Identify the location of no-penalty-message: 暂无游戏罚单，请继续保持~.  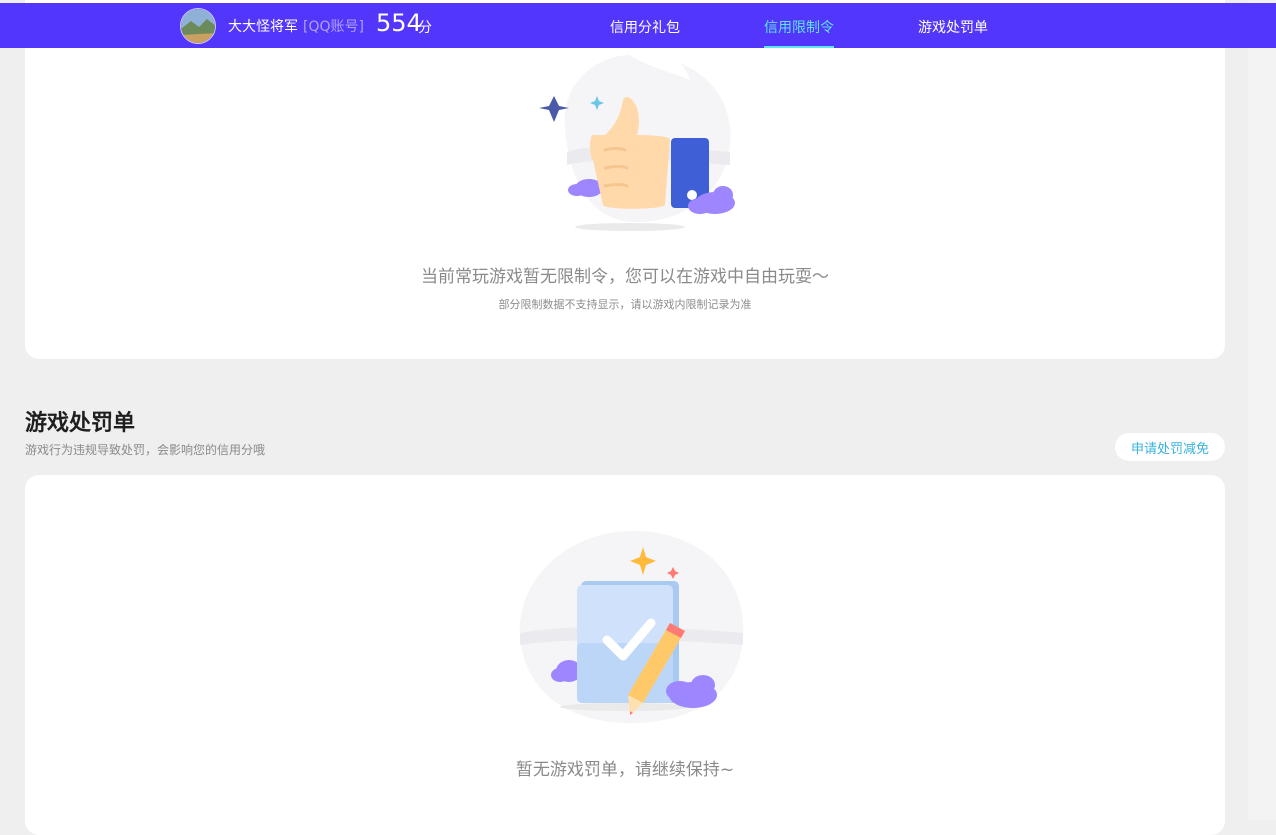
(625, 770).